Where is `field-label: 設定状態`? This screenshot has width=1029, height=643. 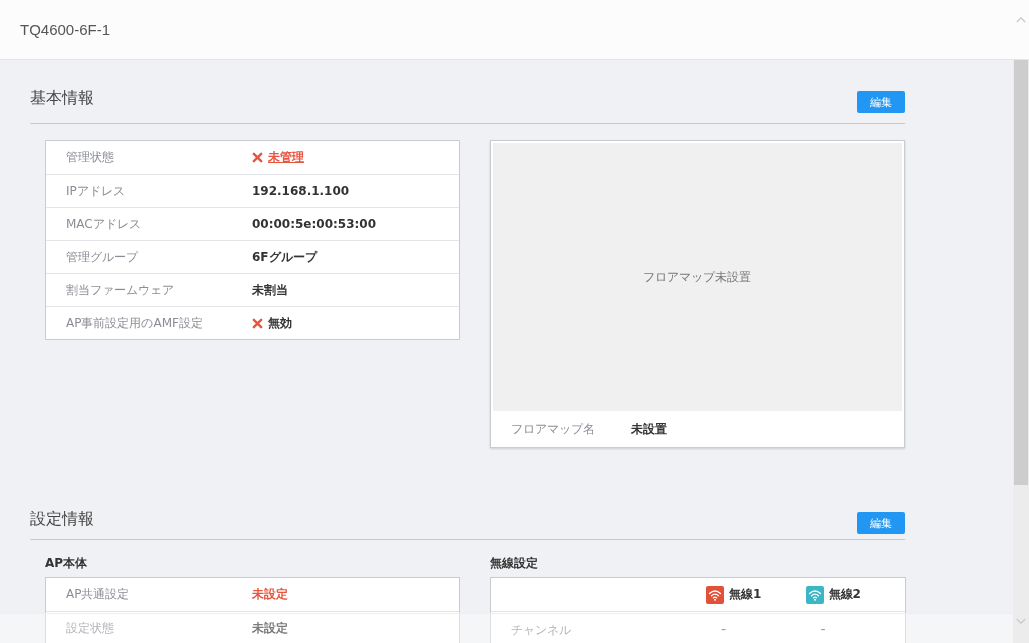 field-label: 設定状態 is located at coordinates (90, 628).